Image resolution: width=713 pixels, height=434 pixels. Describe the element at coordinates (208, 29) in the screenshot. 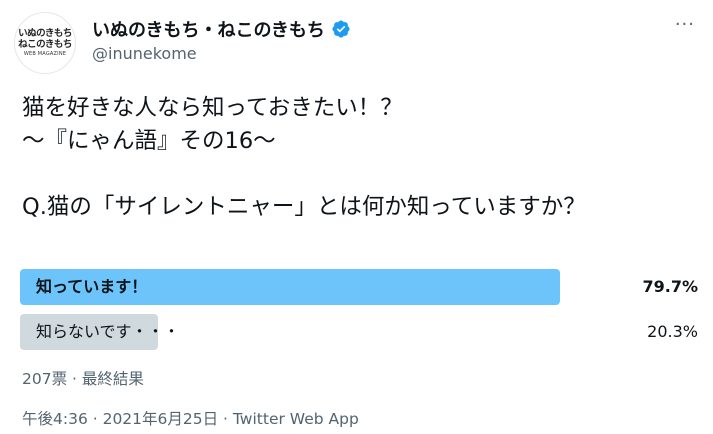

I see `display-name: いぬのきもち・ねこのきもち` at that location.